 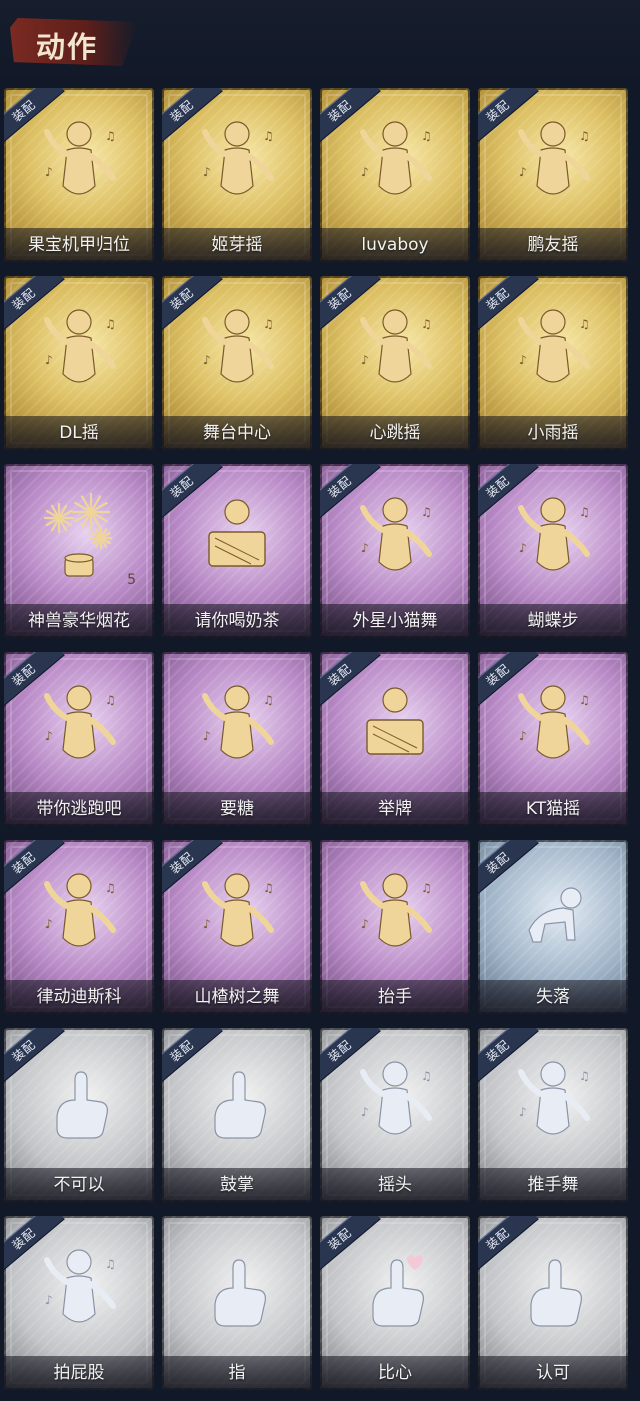 What do you see at coordinates (79, 739) in the screenshot?
I see `emote-card: 装配 ♪ ♫ 带你逃跑吧` at bounding box center [79, 739].